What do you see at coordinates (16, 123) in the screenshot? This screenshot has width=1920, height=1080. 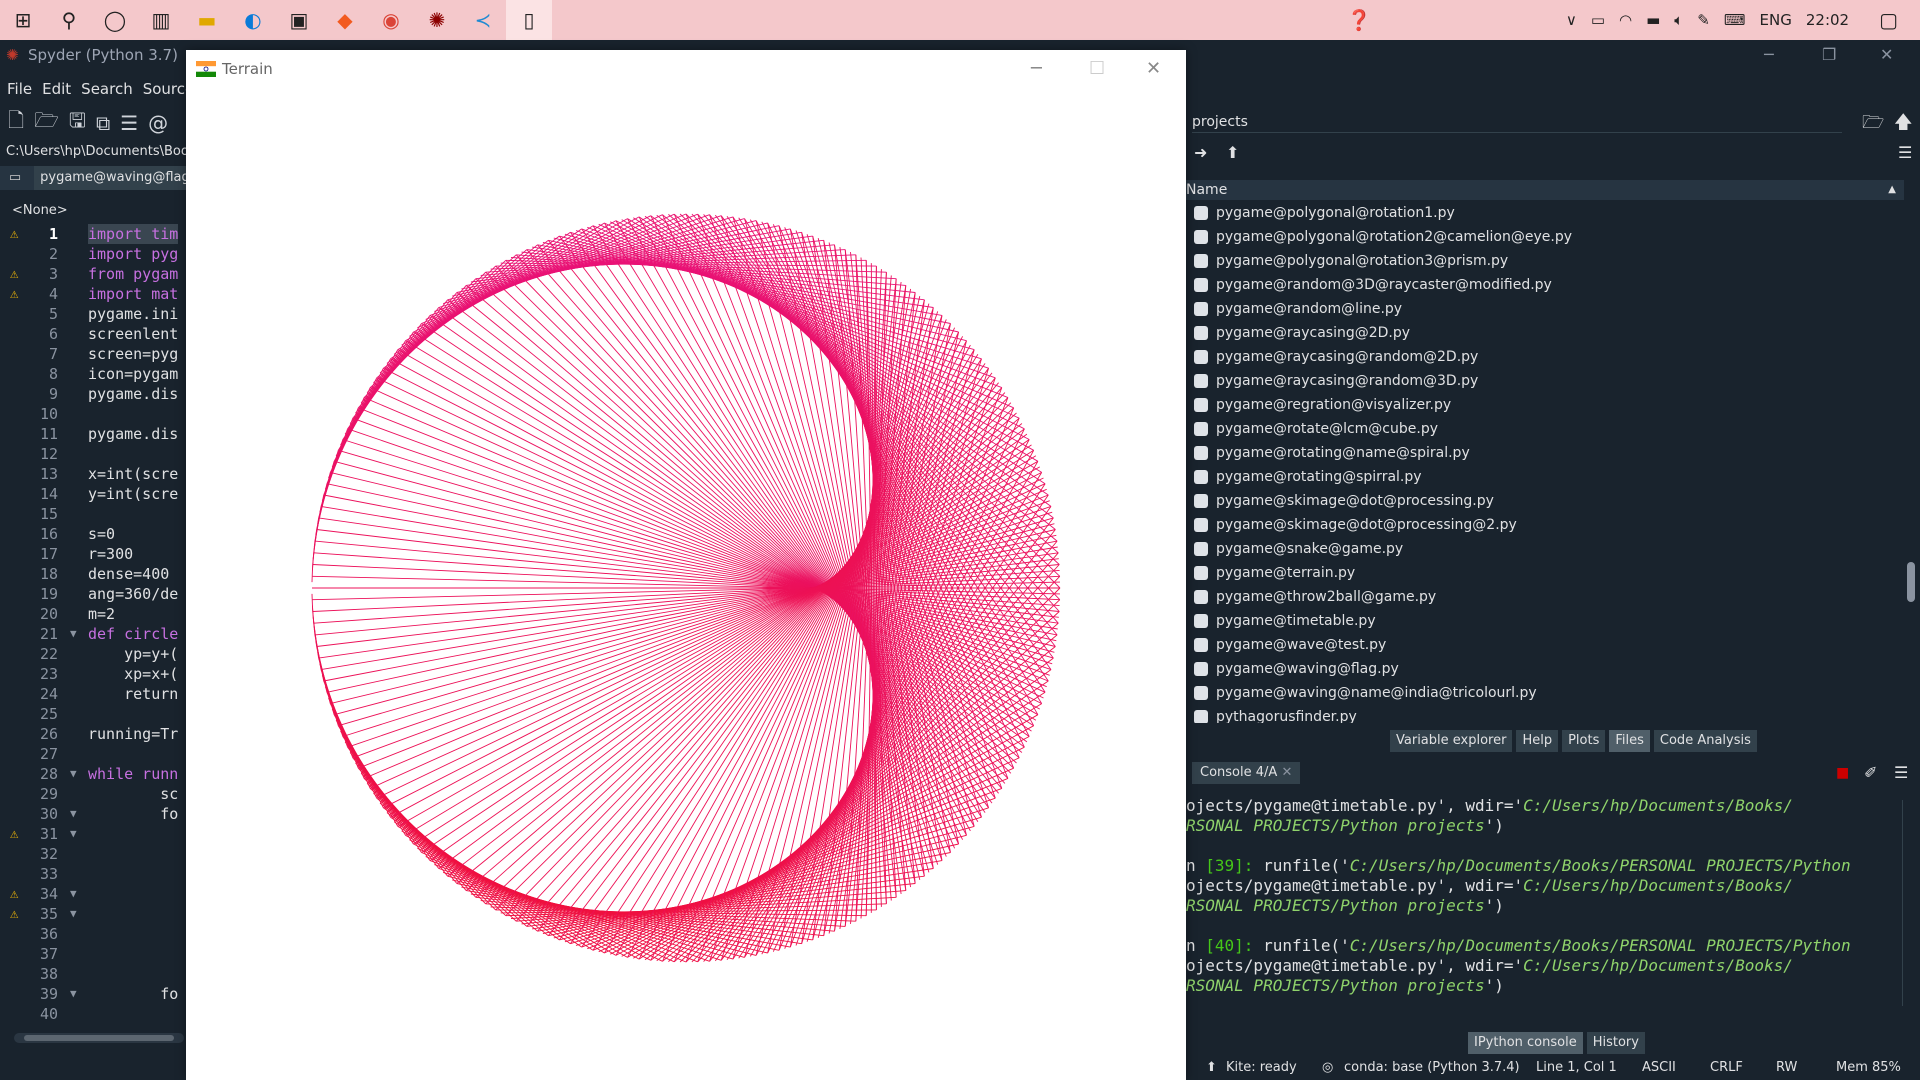 I see `new-file-icon: 🗋` at bounding box center [16, 123].